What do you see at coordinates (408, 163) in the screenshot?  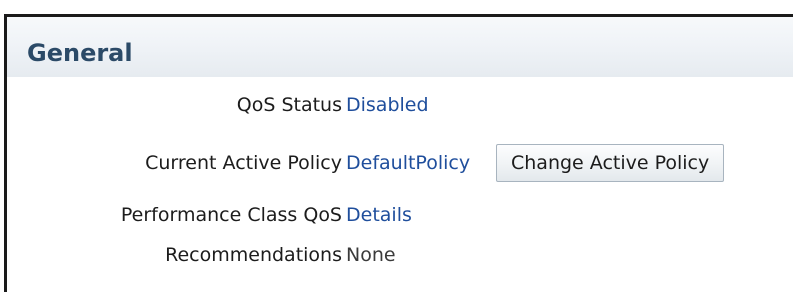 I see `current-active-policy-link: DefaultPolicy` at bounding box center [408, 163].